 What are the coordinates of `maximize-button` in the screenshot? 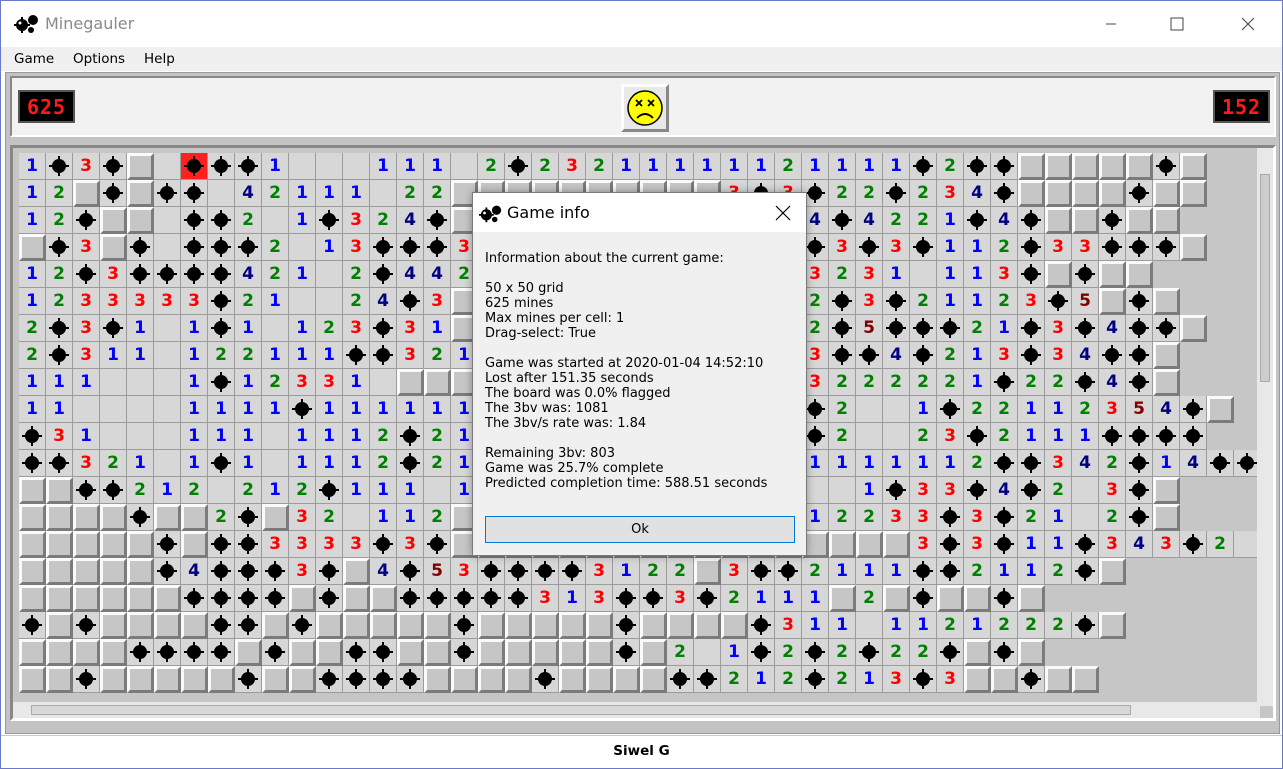 It's located at (1177, 24).